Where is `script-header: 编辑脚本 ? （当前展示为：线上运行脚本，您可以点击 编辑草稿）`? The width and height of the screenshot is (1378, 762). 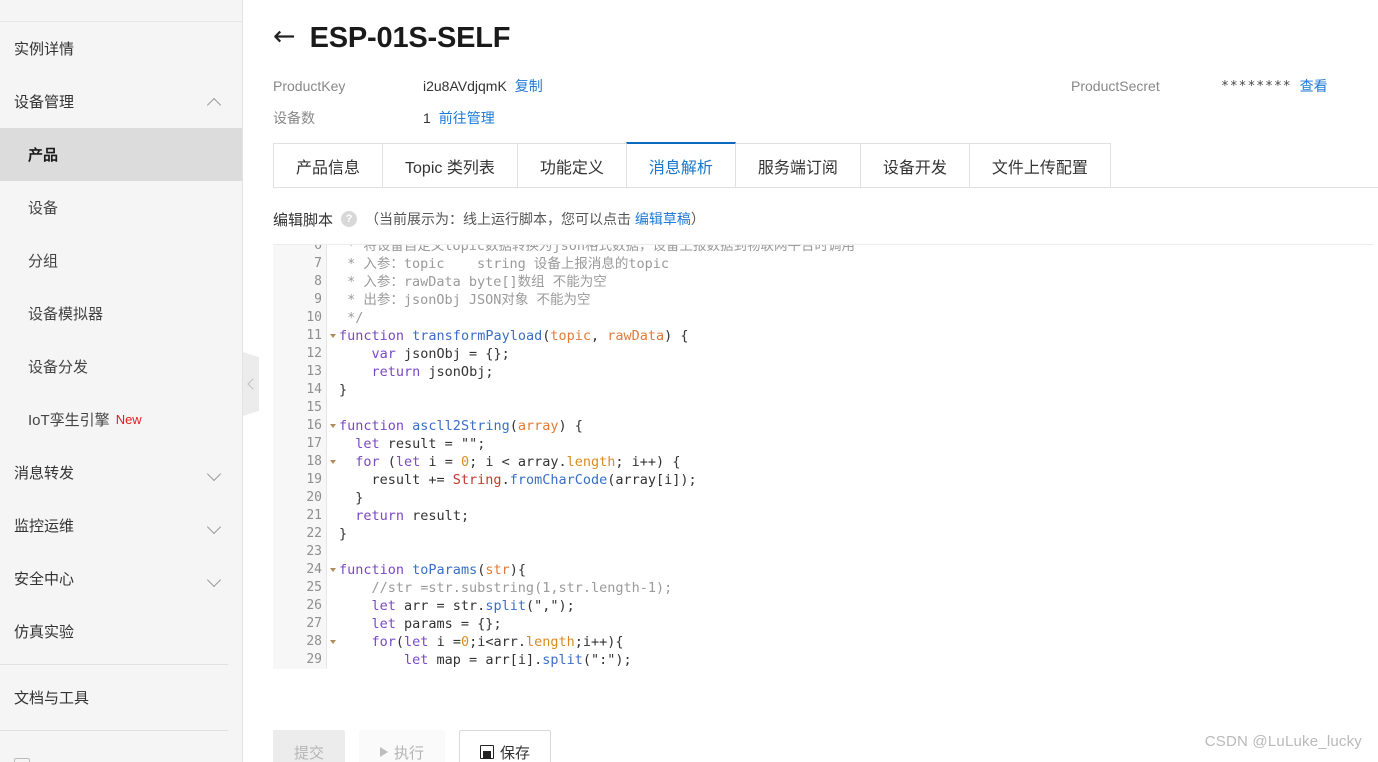 script-header: 编辑脚本 ? （当前展示为：线上运行脚本，您可以点击 编辑草稿） is located at coordinates (825, 211).